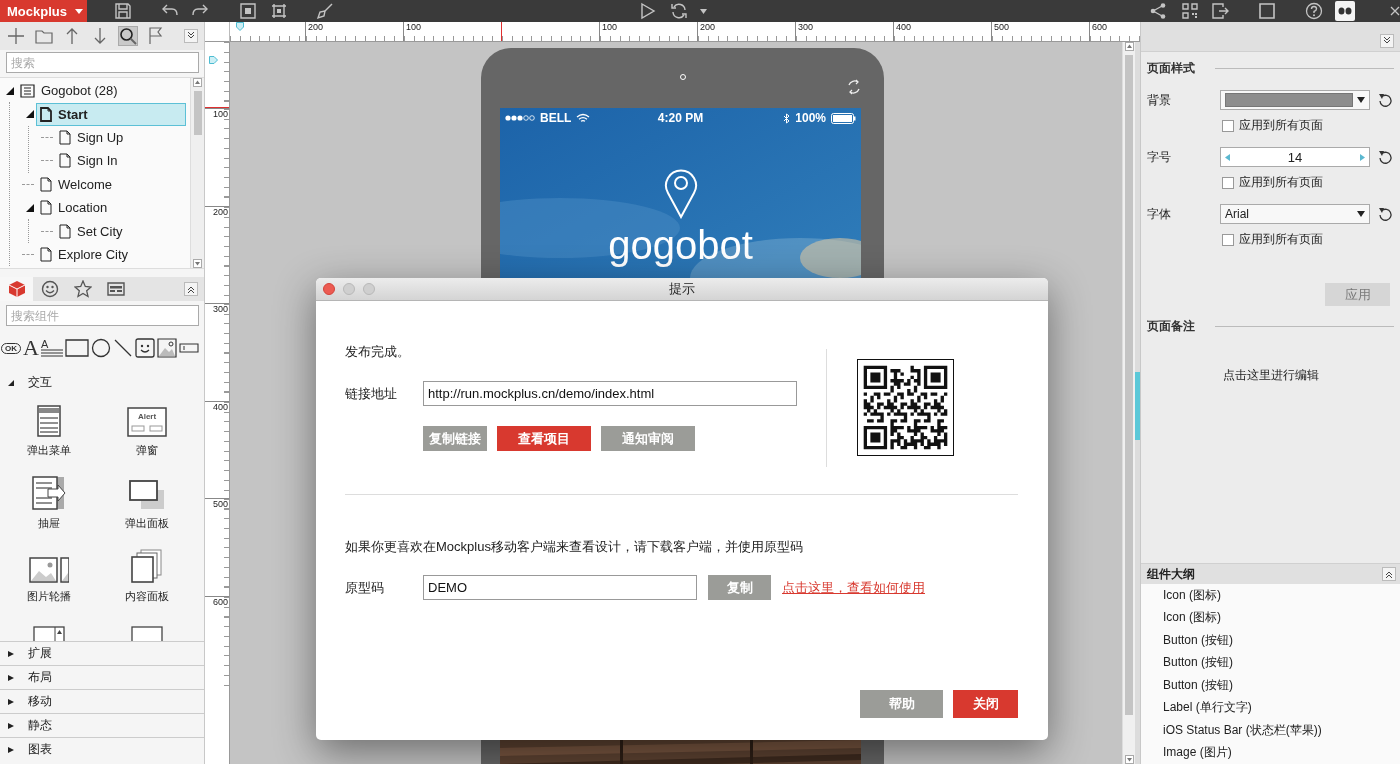 The height and width of the screenshot is (764, 1400). I want to click on image-tool-icon, so click(166, 348).